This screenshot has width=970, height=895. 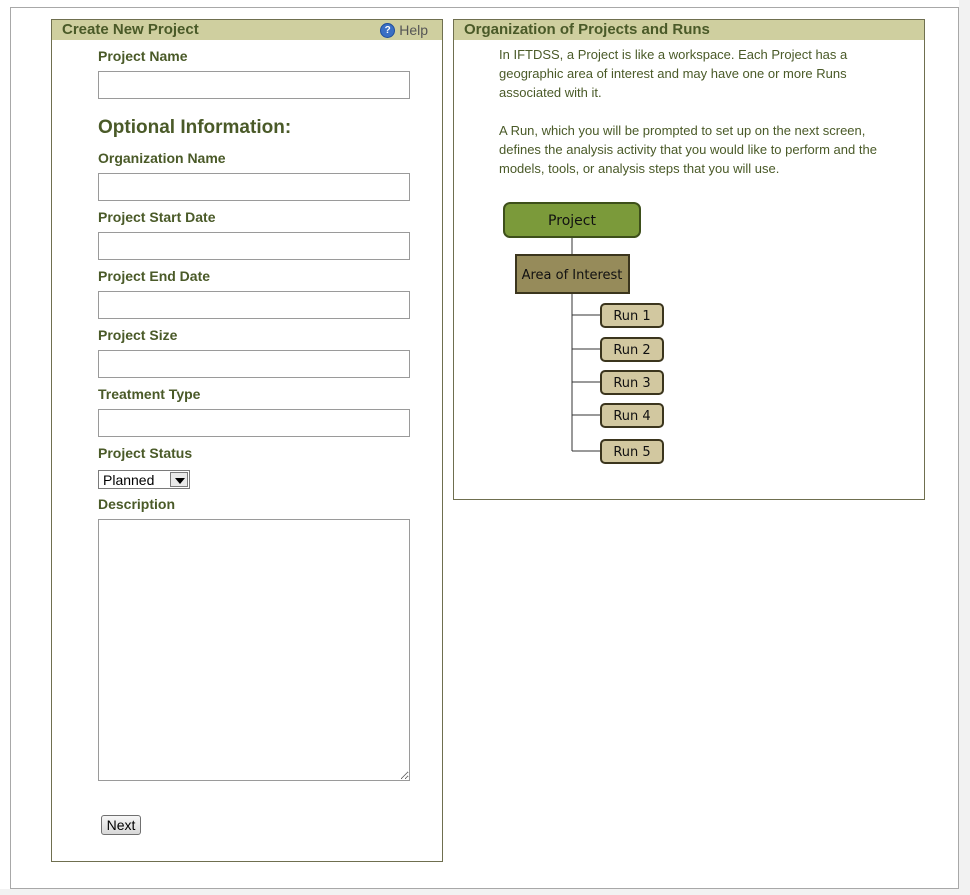 What do you see at coordinates (254, 187) in the screenshot?
I see `organization-name-input` at bounding box center [254, 187].